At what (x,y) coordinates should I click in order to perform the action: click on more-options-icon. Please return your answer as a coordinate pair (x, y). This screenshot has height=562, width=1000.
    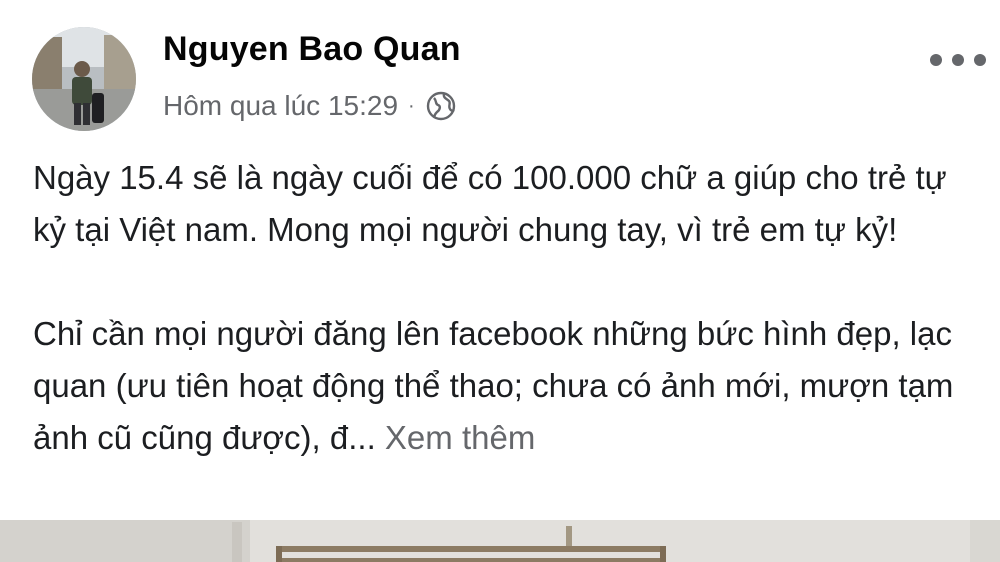
    Looking at the image, I should click on (958, 60).